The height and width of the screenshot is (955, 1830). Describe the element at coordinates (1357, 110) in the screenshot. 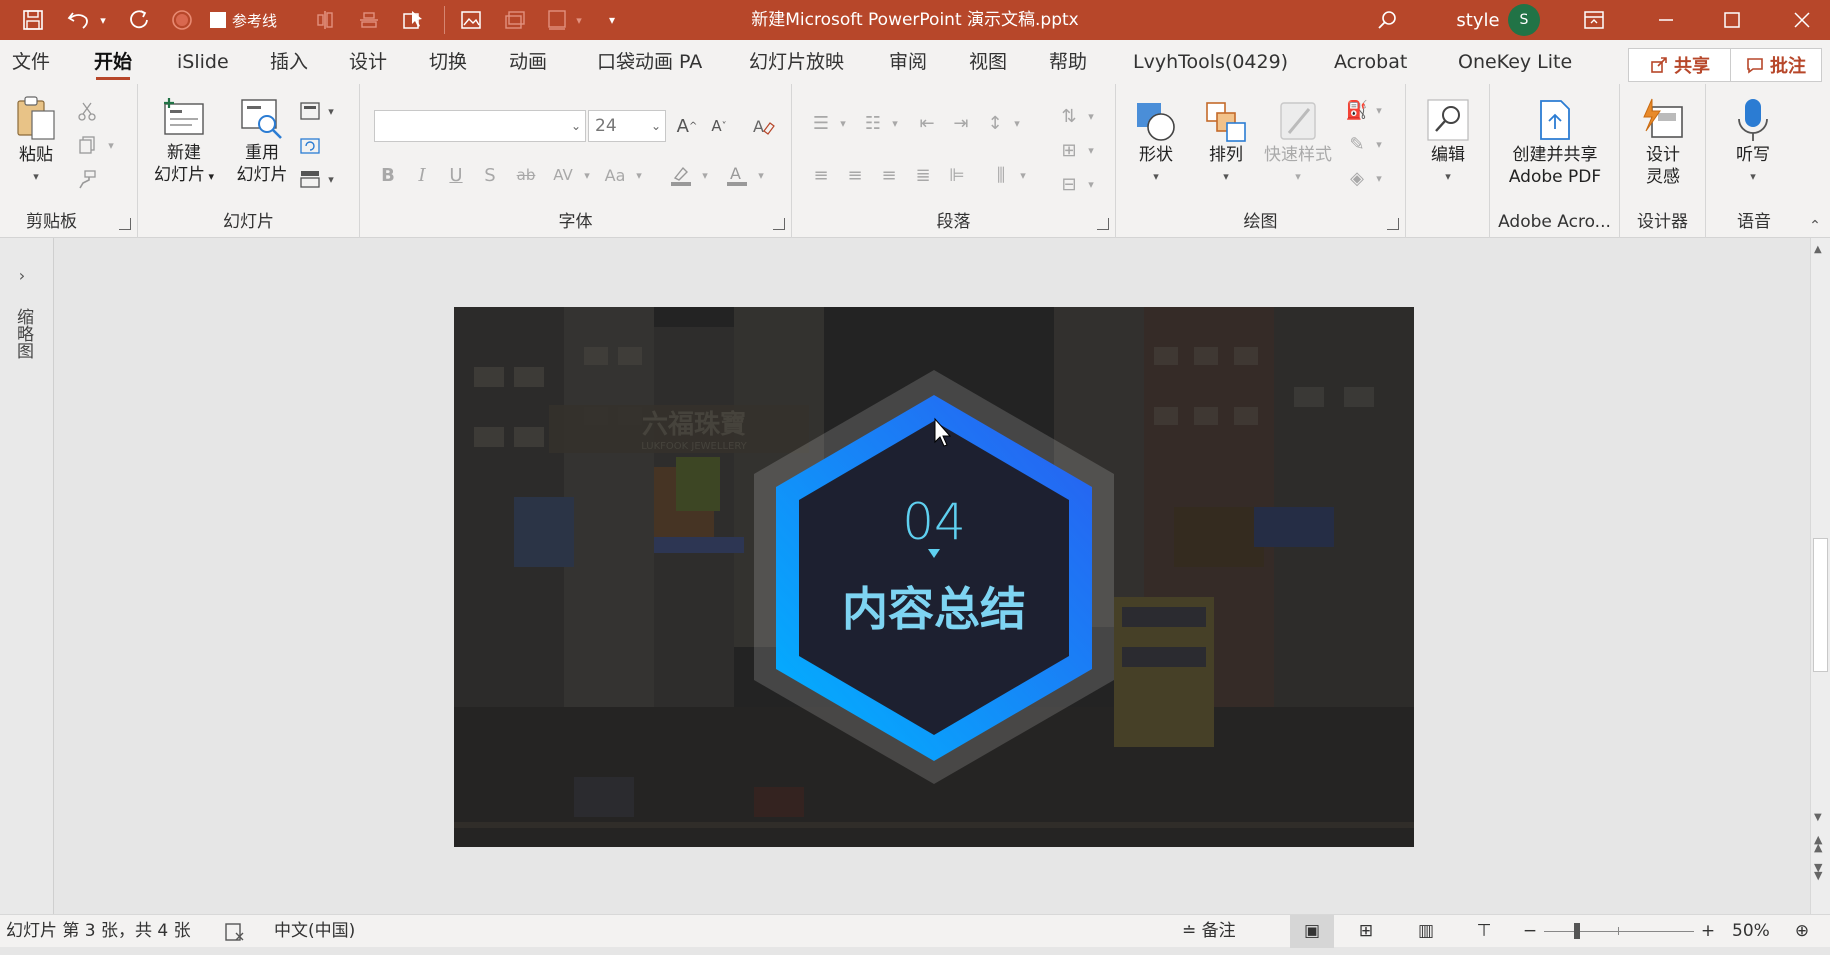

I see `shape-fill-icon: ⛽` at that location.